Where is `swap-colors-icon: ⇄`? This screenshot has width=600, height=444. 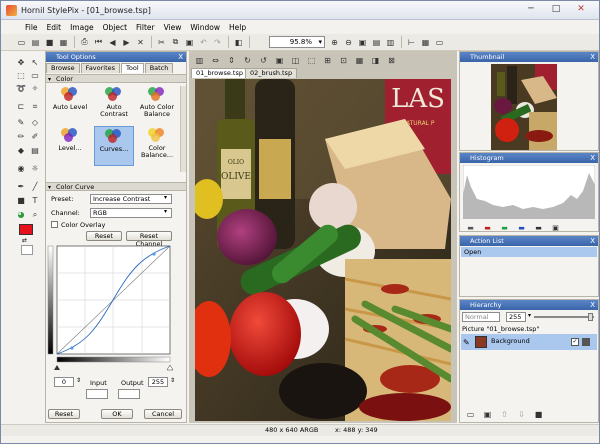
swap-colors-icon: ⇄ is located at coordinates (24, 240).